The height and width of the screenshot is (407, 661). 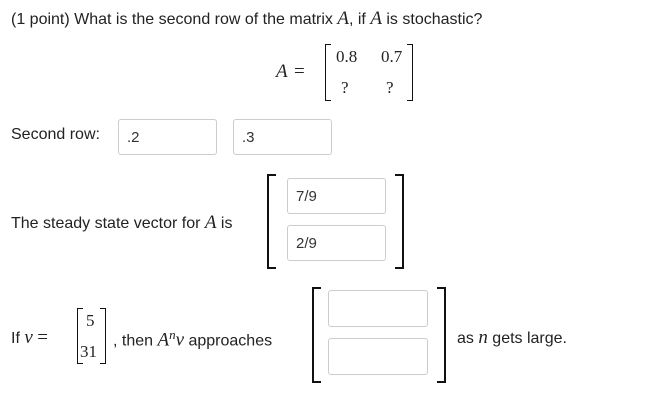 What do you see at coordinates (88, 351) in the screenshot?
I see `vector-entry-2: 31` at bounding box center [88, 351].